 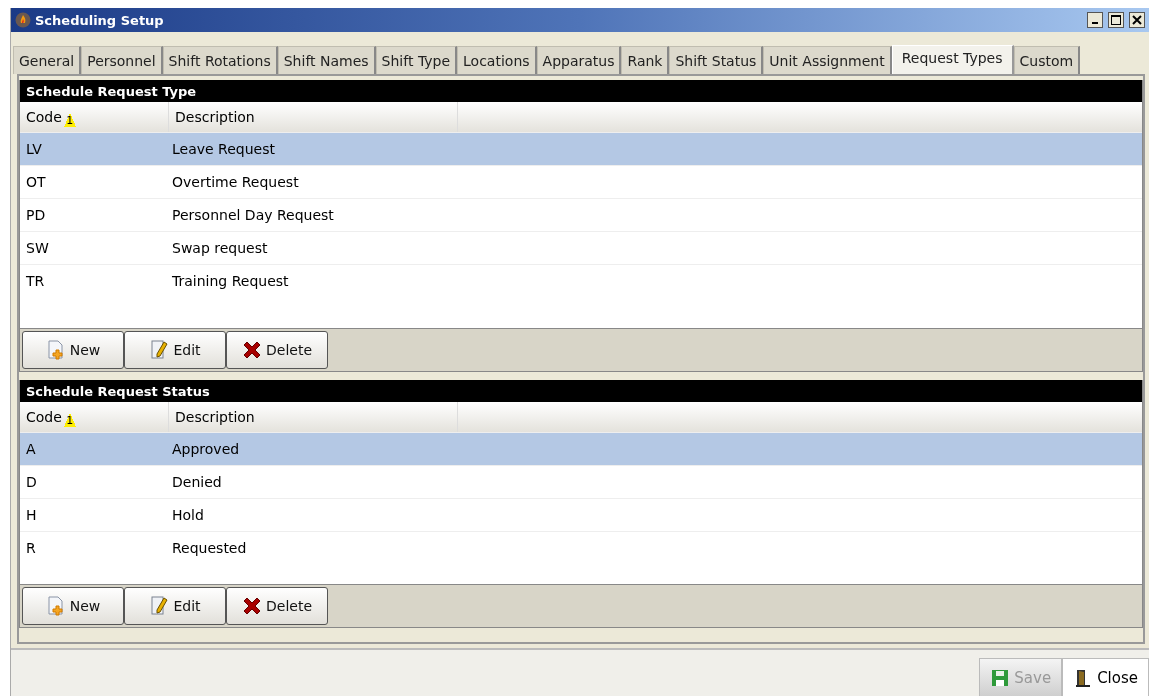 What do you see at coordinates (122, 60) in the screenshot?
I see `tab: Personnel` at bounding box center [122, 60].